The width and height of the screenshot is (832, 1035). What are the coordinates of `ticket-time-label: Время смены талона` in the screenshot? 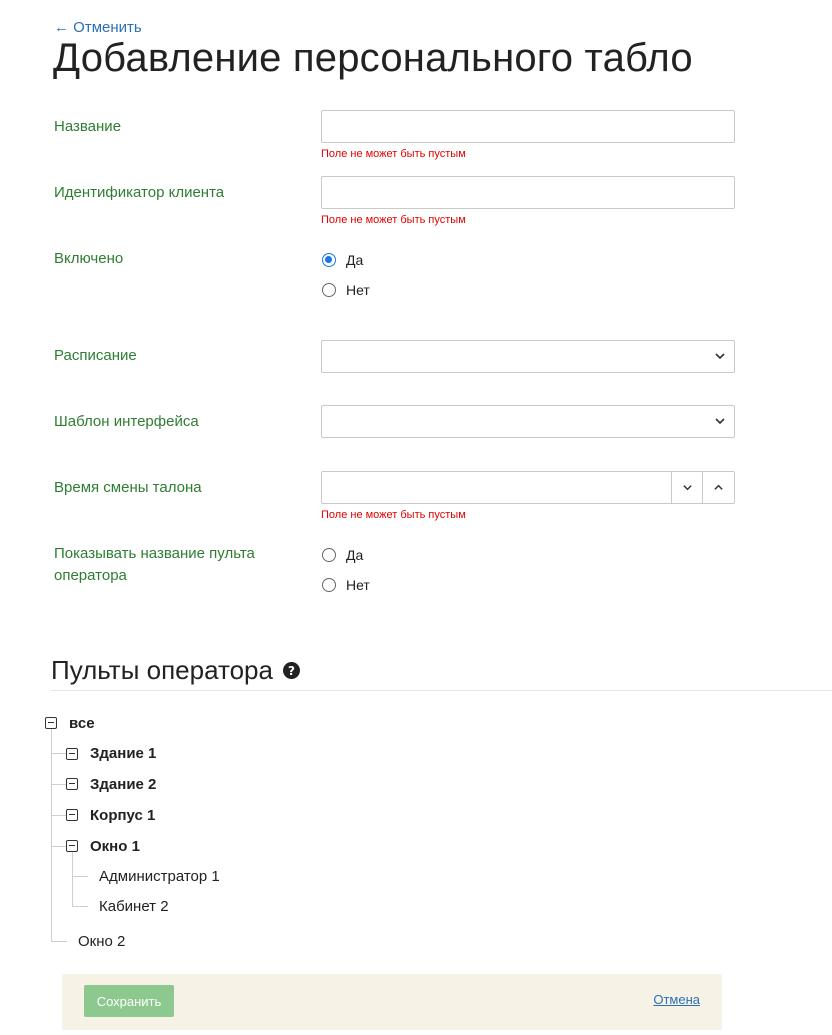 It's located at (128, 487).